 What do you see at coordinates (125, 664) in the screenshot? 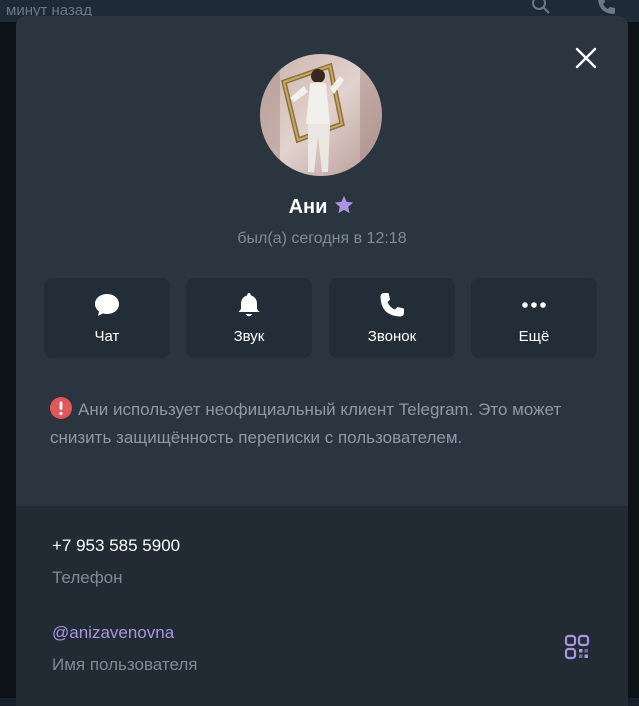
I see `username-label: Имя пользователя` at bounding box center [125, 664].